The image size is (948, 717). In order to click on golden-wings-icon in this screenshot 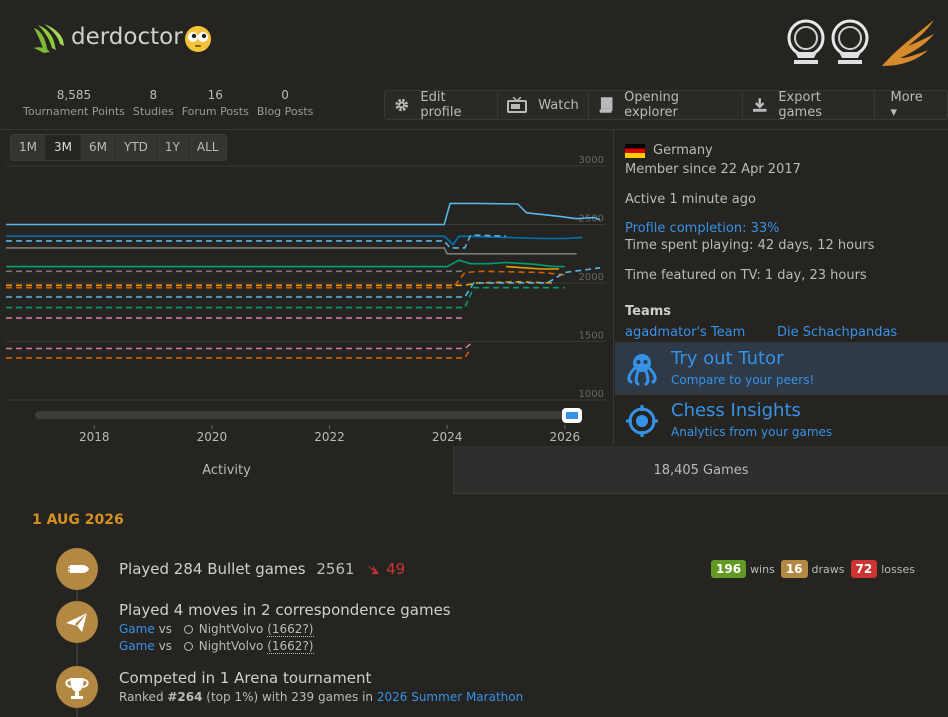, I will do `click(908, 42)`.